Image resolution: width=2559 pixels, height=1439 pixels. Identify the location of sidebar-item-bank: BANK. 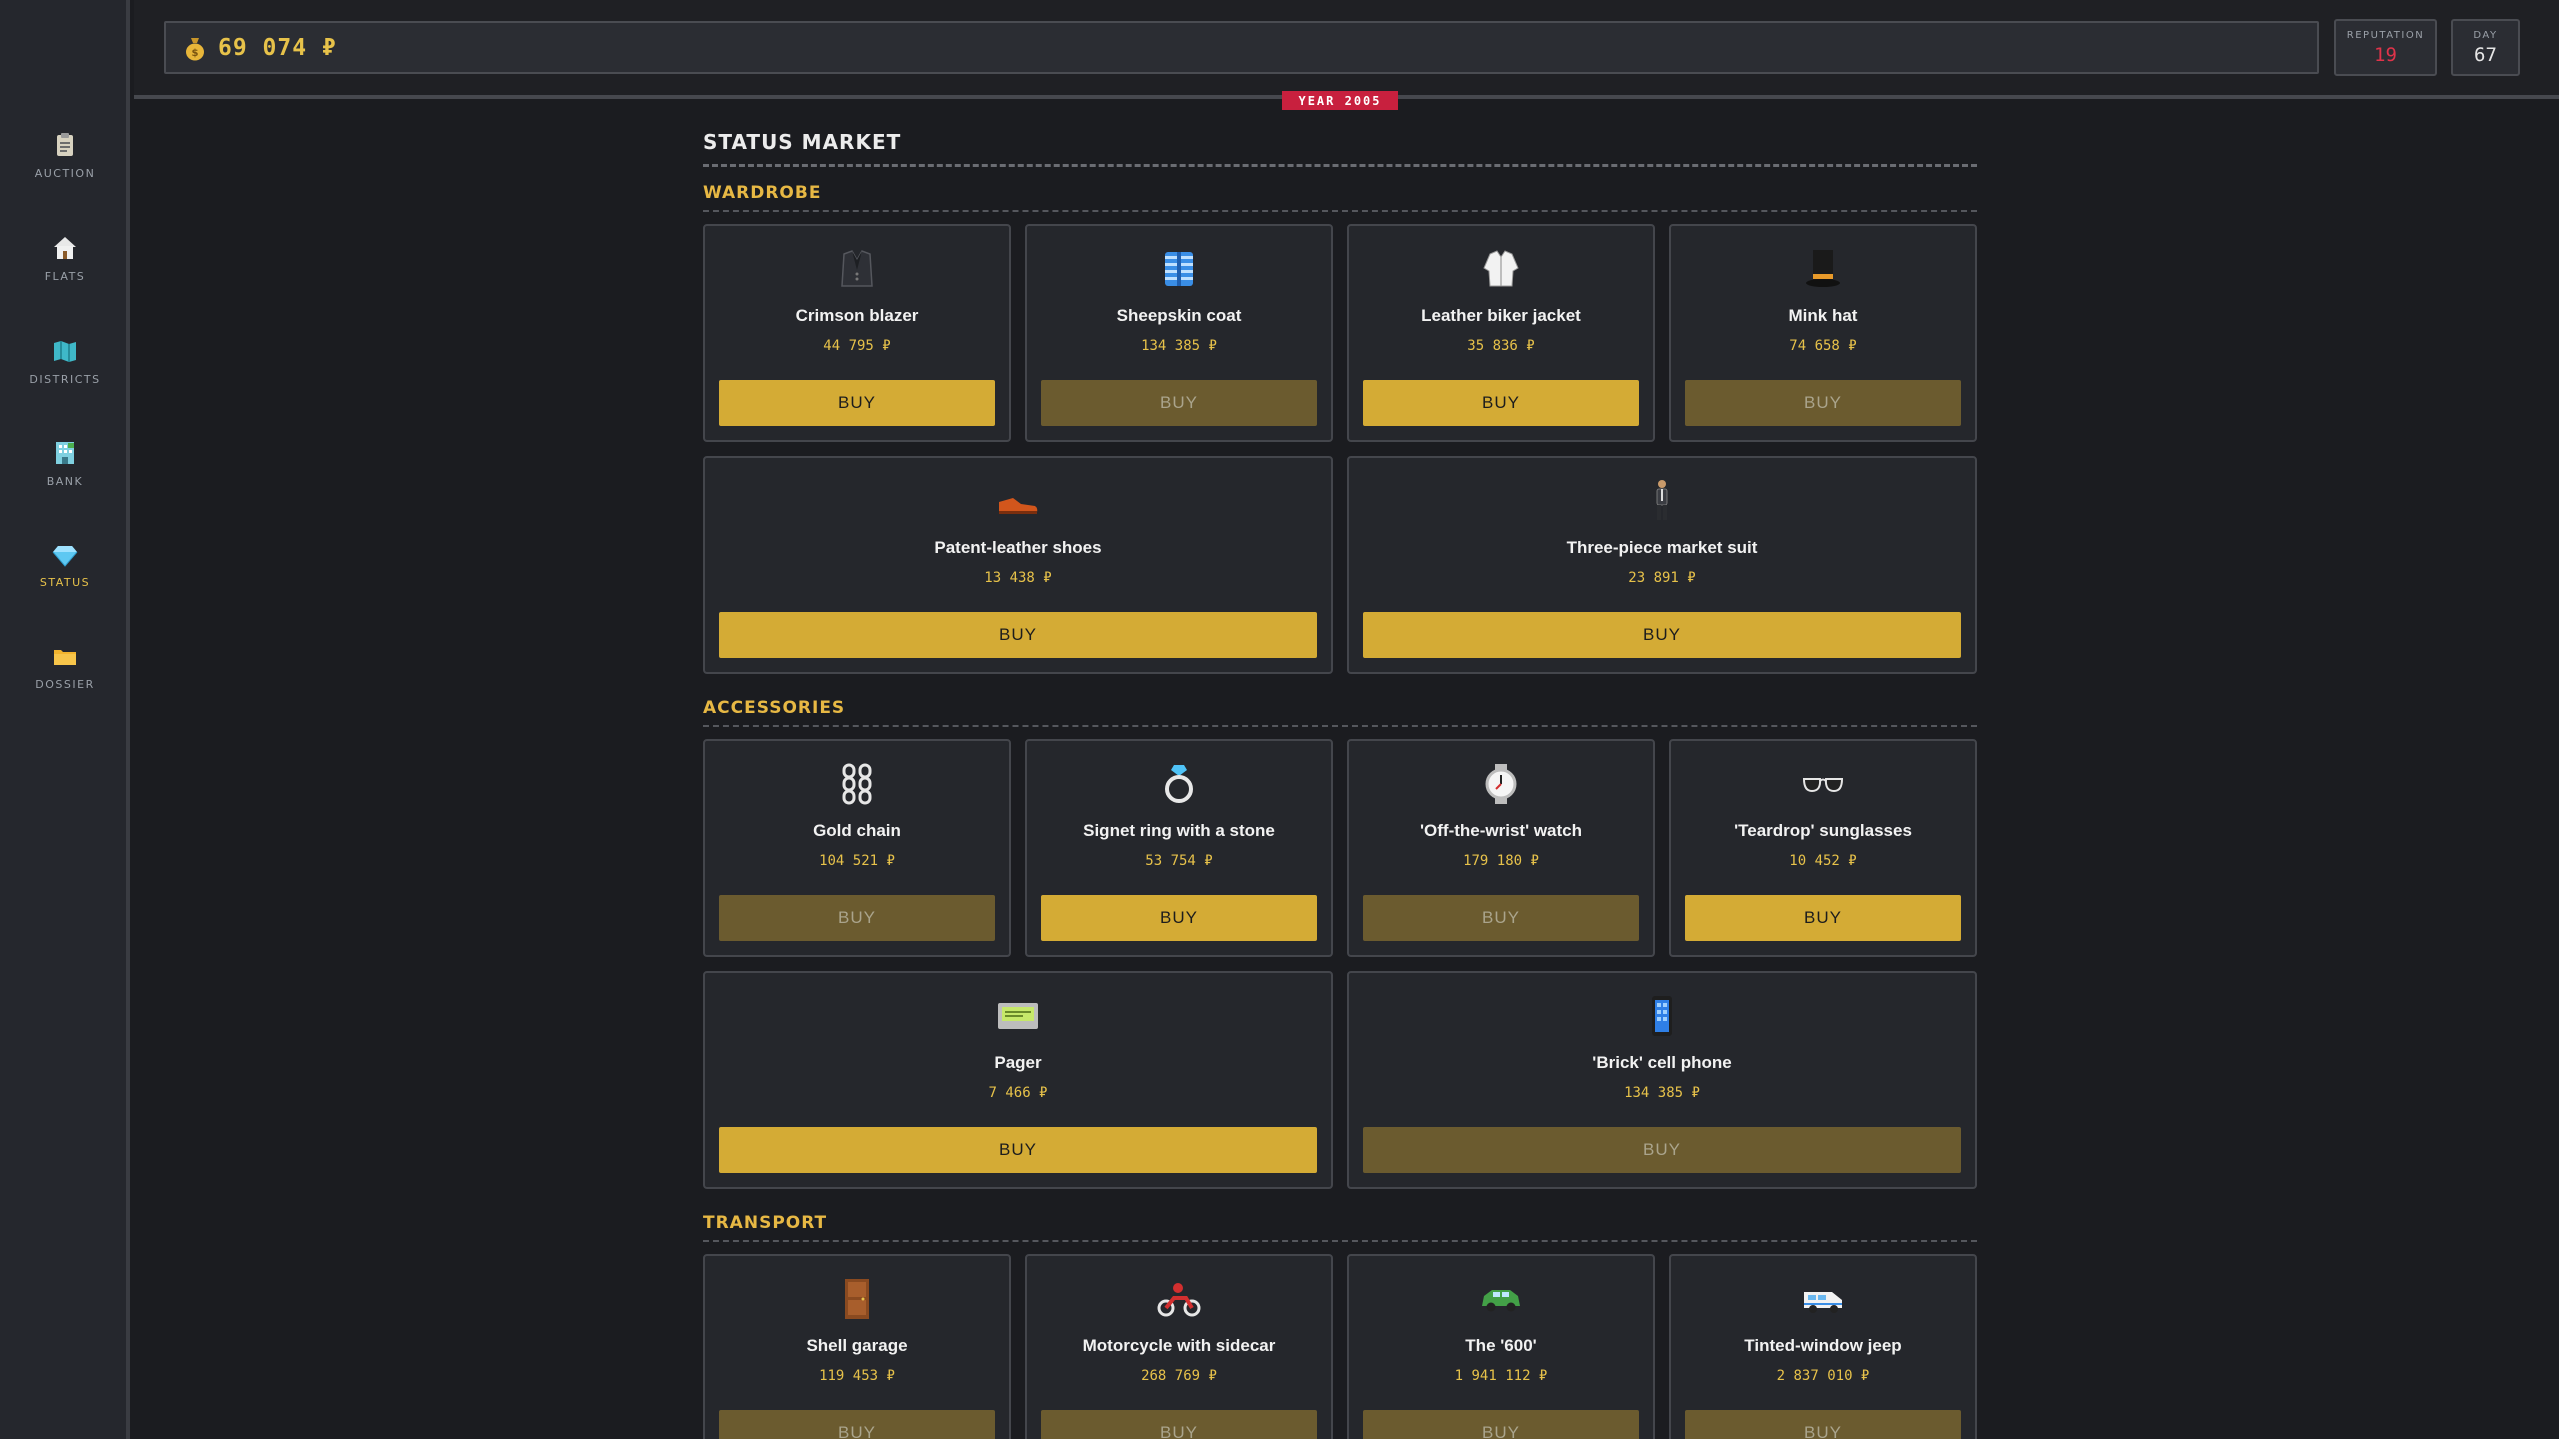
(65, 463).